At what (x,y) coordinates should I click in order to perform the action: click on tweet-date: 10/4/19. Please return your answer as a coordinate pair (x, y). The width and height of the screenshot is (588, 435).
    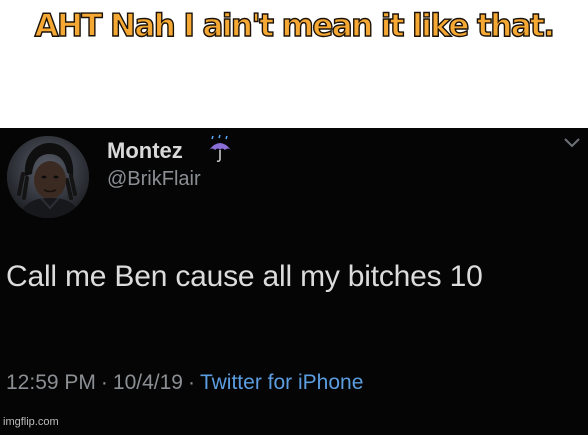
    Looking at the image, I should click on (147, 382).